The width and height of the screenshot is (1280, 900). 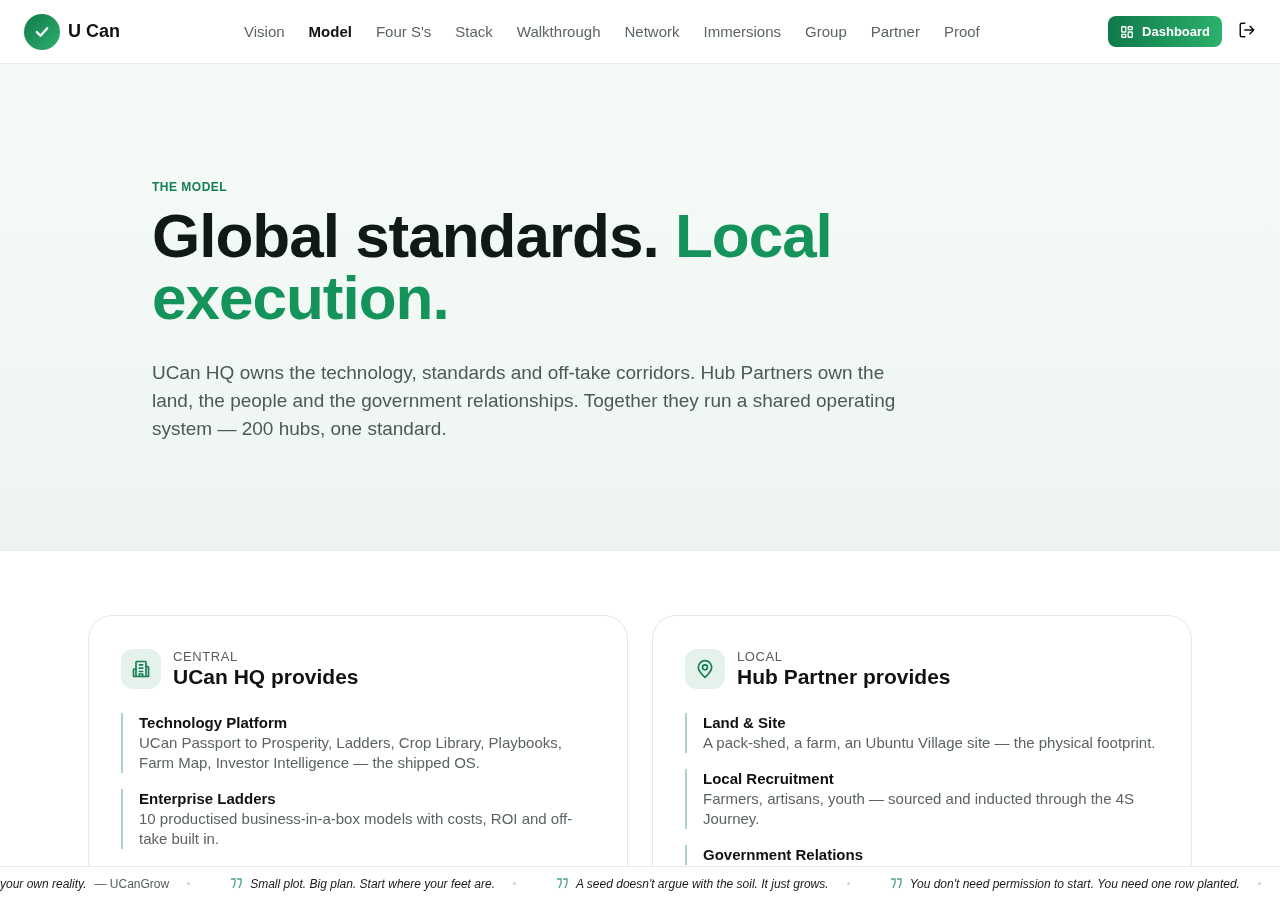 What do you see at coordinates (1165, 31) in the screenshot?
I see `dashboard-button: Dashboard` at bounding box center [1165, 31].